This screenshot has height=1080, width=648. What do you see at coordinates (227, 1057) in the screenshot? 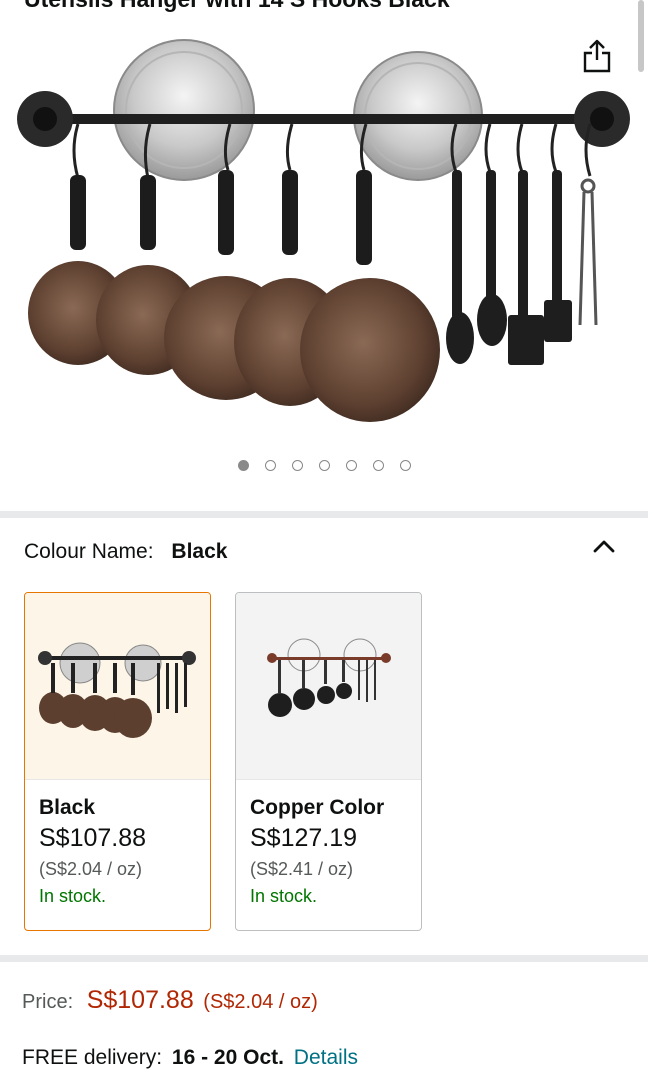
I see `delivery-dates: 16 - 20 Oct.` at bounding box center [227, 1057].